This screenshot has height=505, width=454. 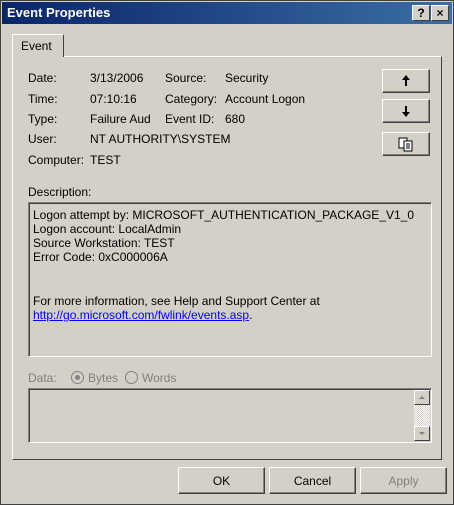 I want to click on window-title: Event Properties, so click(x=59, y=12).